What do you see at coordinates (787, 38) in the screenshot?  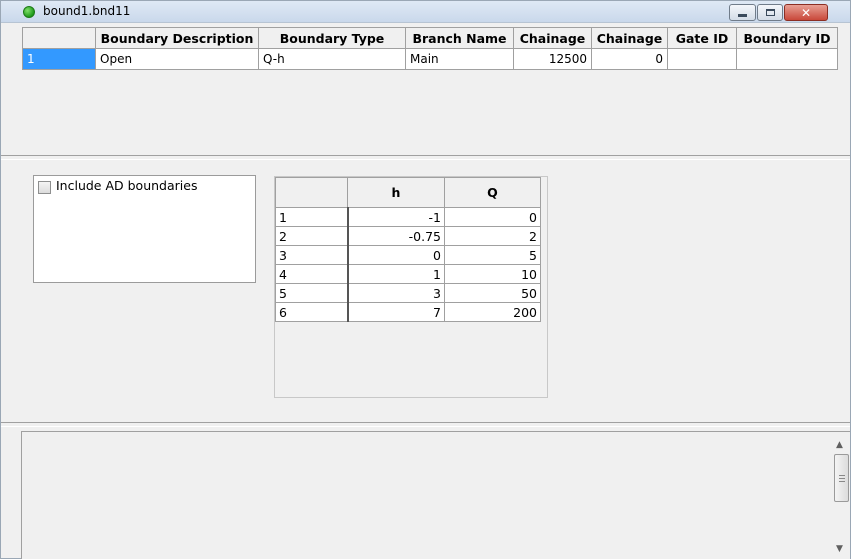 I see `column-header-boundary-id: Boundary ID` at bounding box center [787, 38].